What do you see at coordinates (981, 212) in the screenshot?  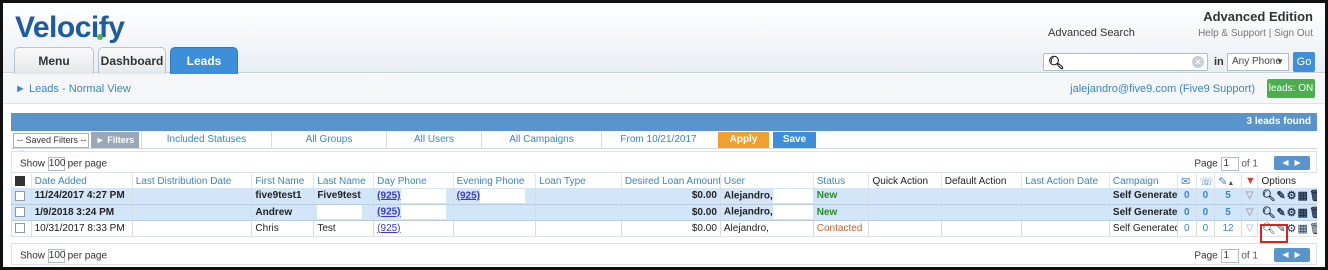 I see `cell-default-action` at bounding box center [981, 212].